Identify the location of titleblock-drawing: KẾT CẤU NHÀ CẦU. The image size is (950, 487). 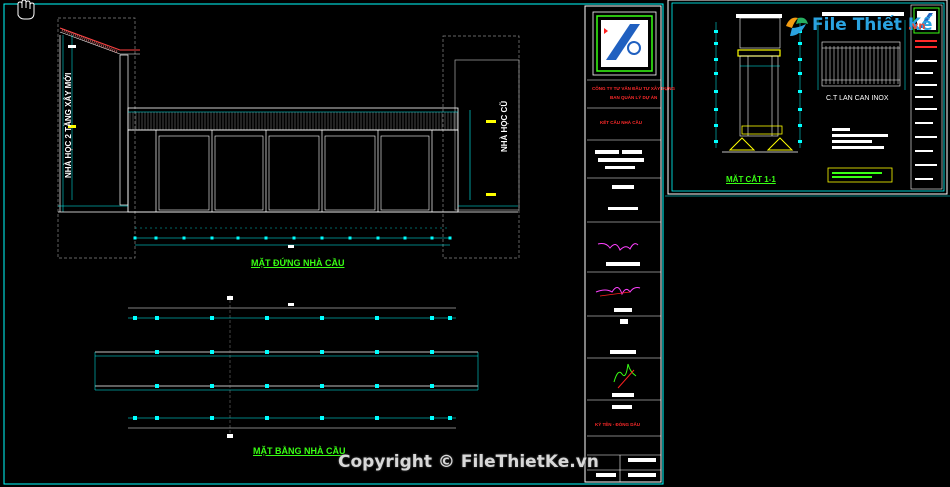
(621, 122).